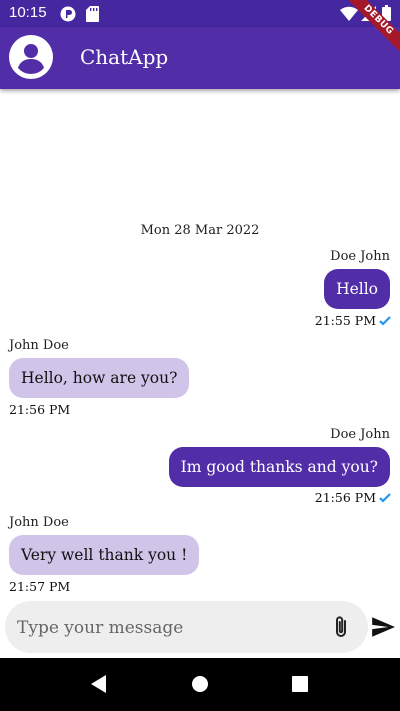  I want to click on home-icon, so click(200, 686).